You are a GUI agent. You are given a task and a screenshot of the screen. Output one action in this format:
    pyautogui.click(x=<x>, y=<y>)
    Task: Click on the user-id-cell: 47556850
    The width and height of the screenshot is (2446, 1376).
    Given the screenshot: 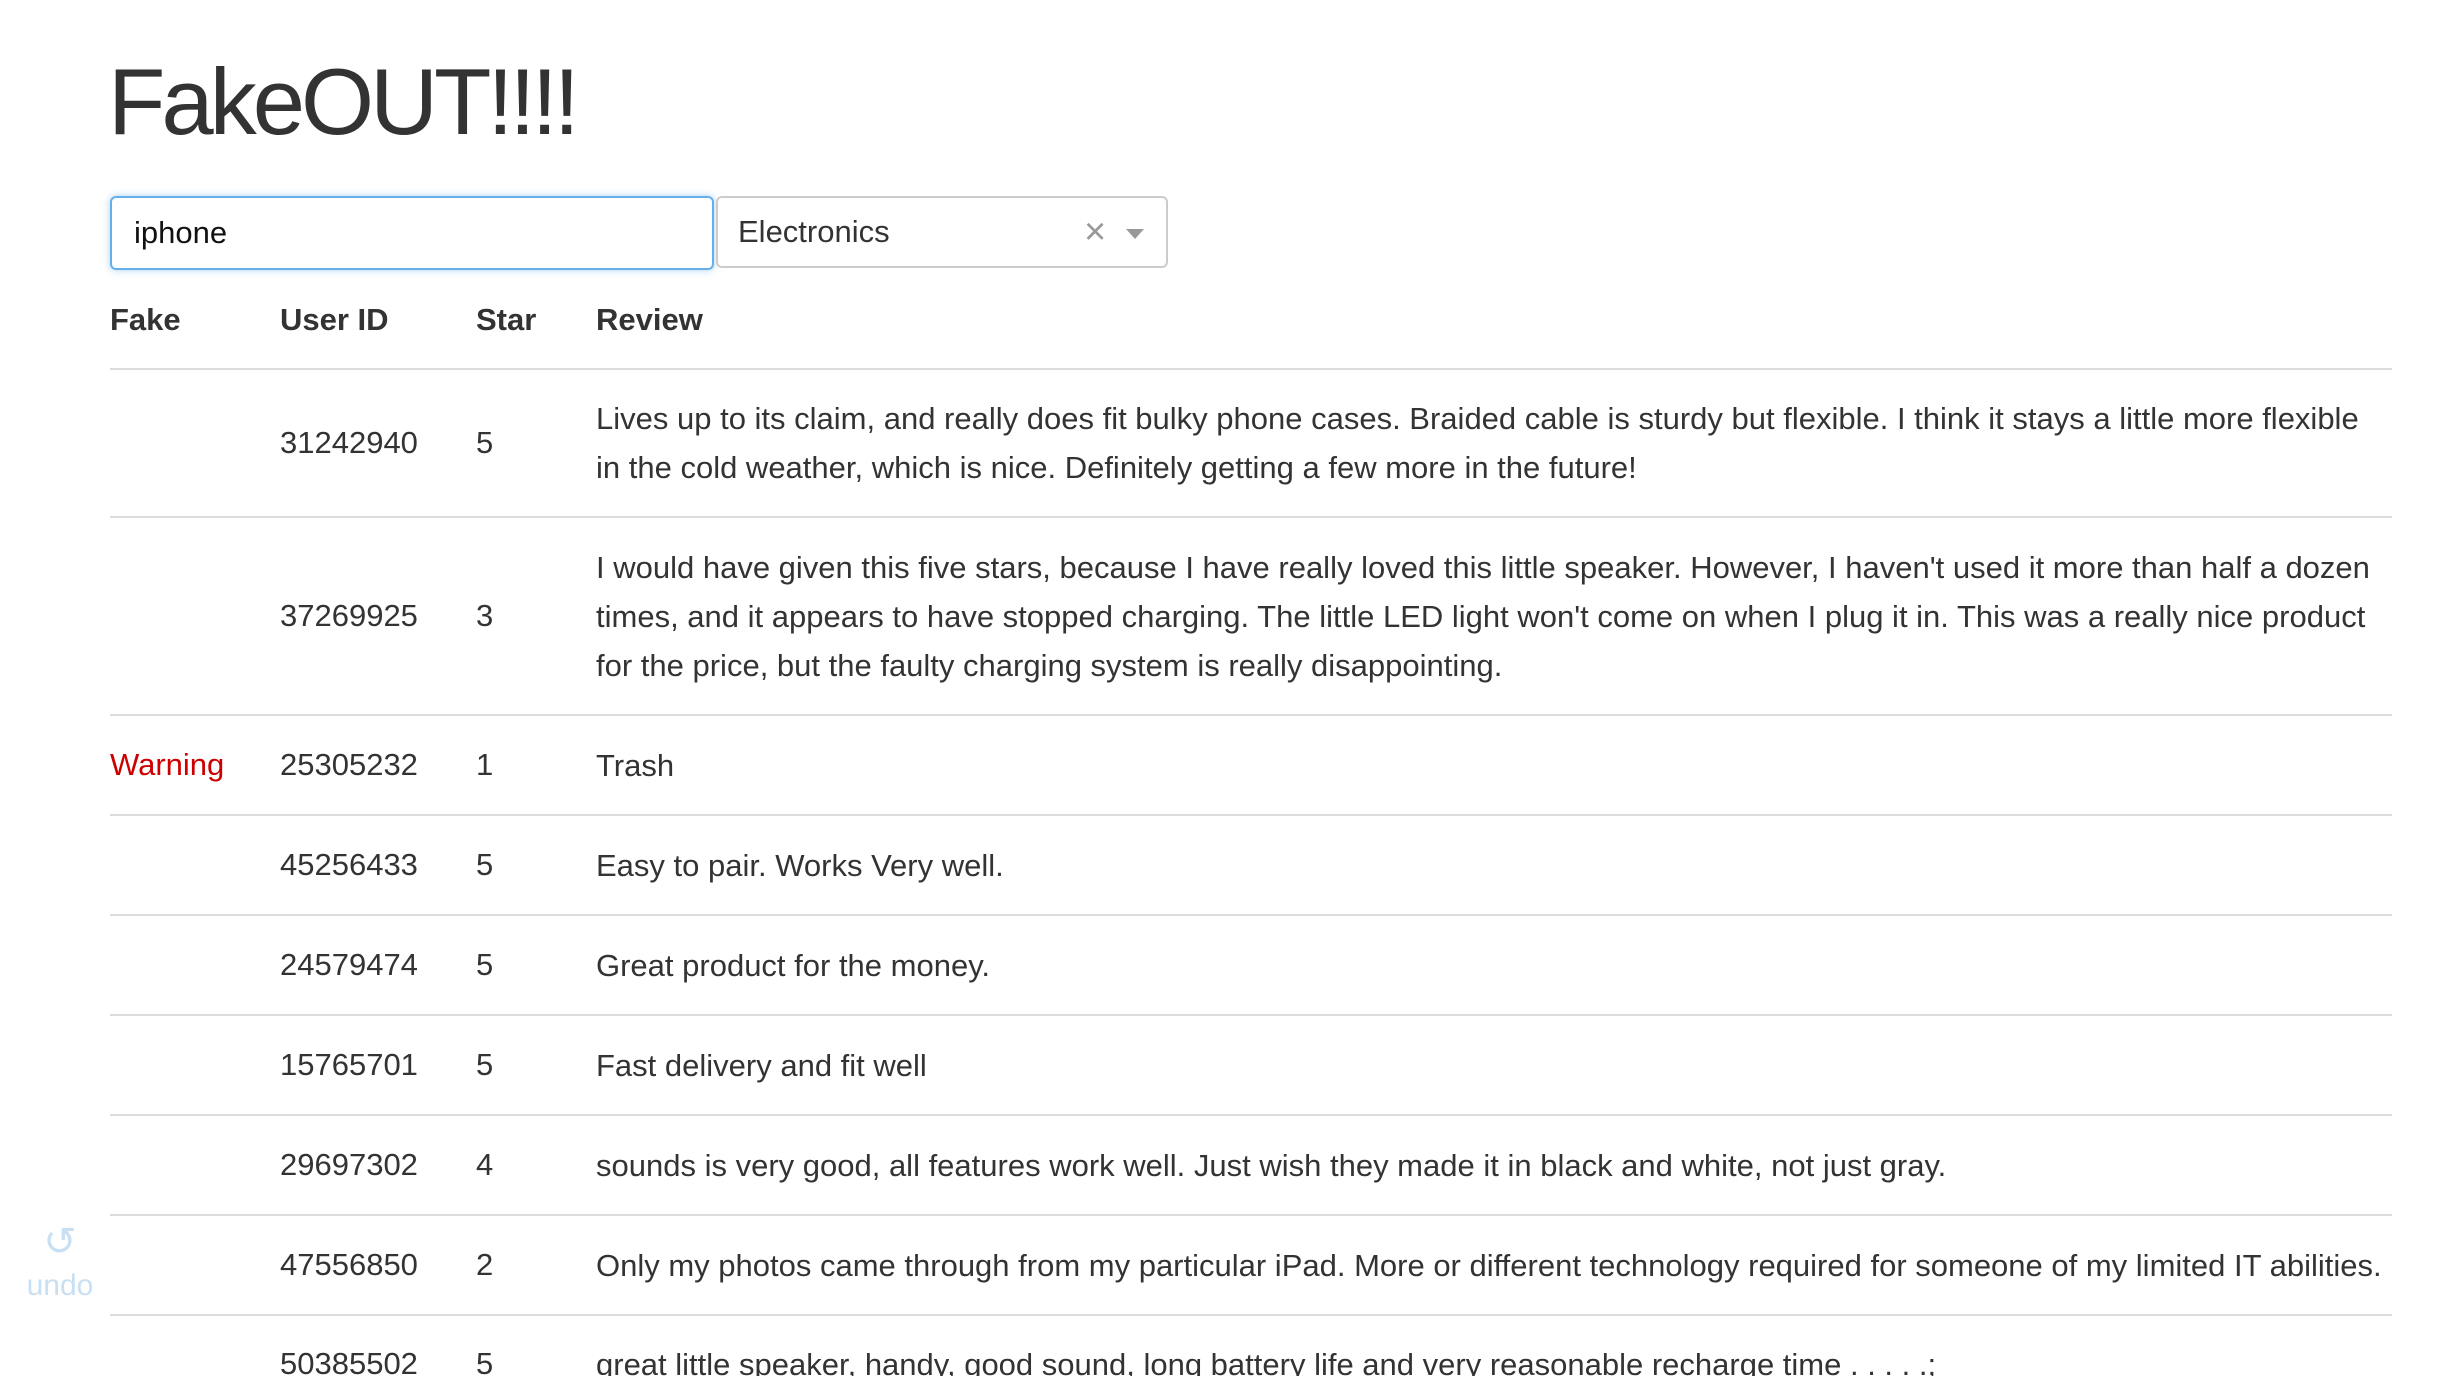 What is the action you would take?
    pyautogui.click(x=349, y=1264)
    